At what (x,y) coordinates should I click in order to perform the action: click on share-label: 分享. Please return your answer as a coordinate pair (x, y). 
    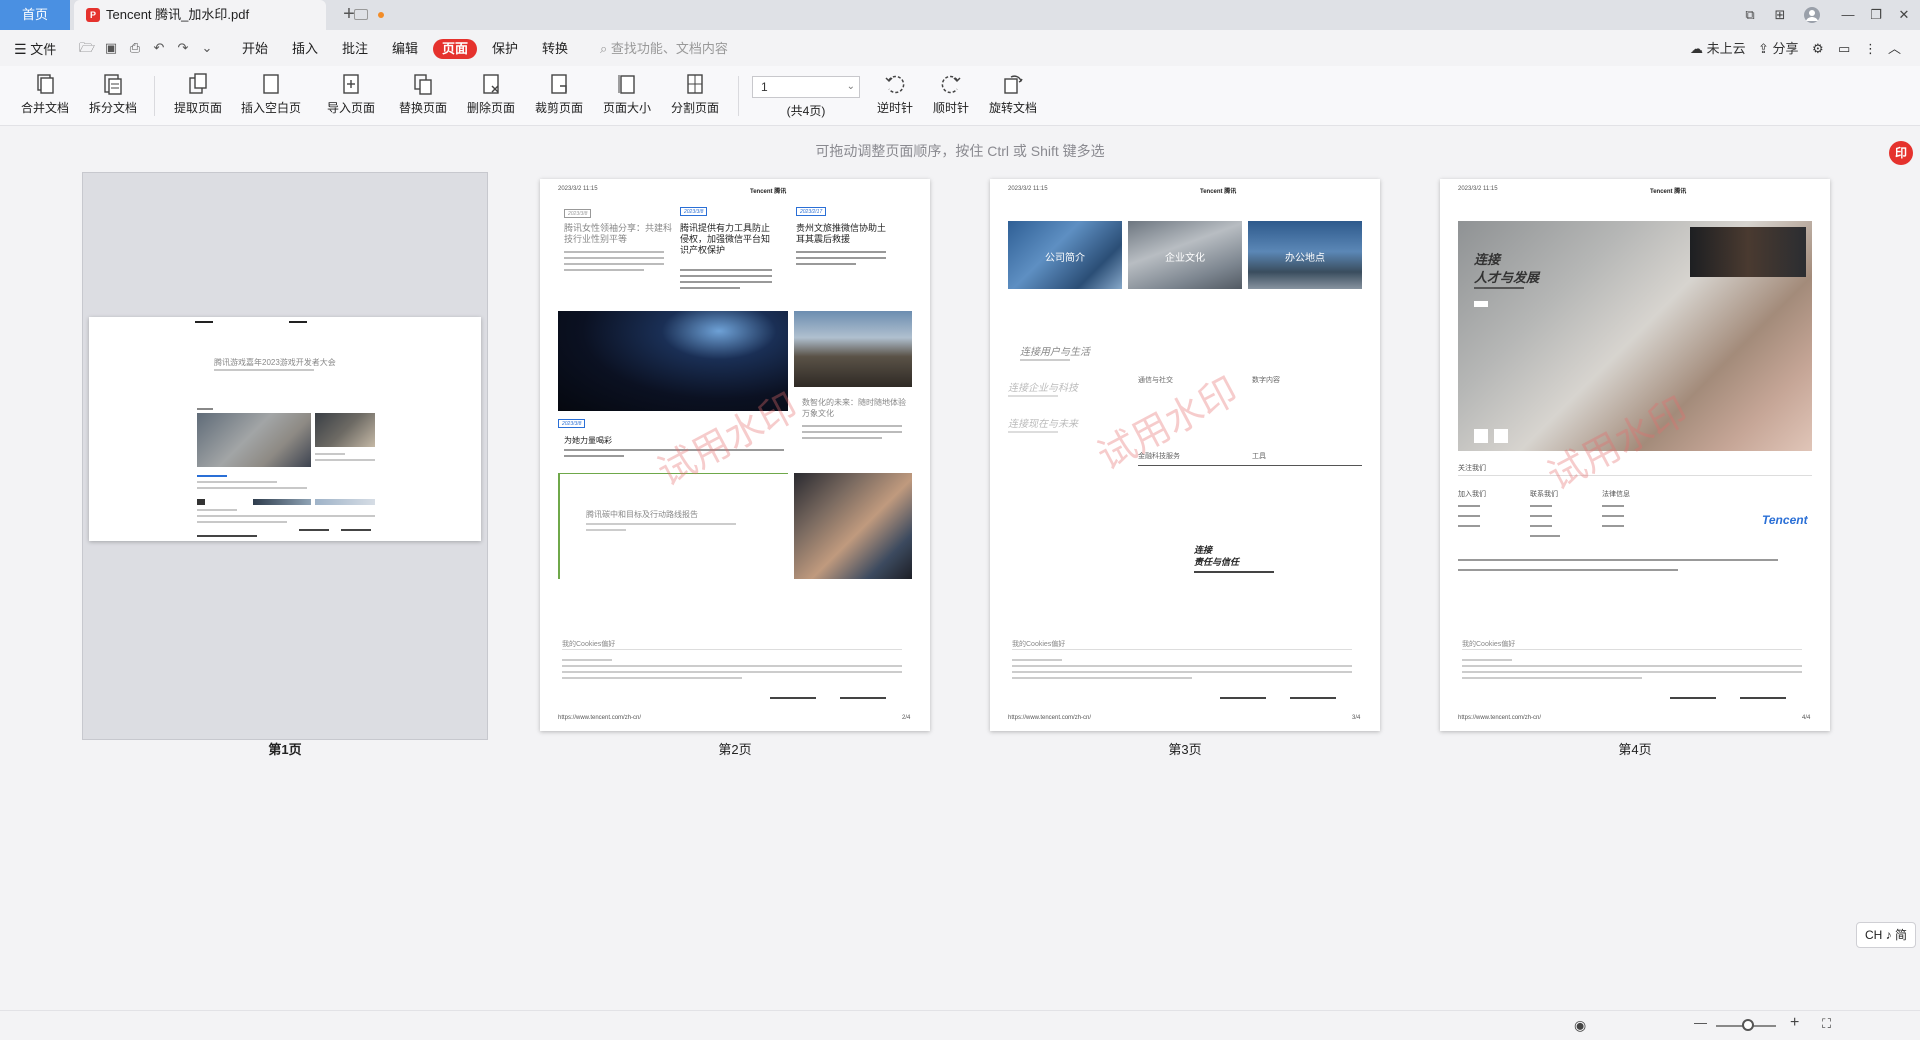
    Looking at the image, I should click on (1785, 48).